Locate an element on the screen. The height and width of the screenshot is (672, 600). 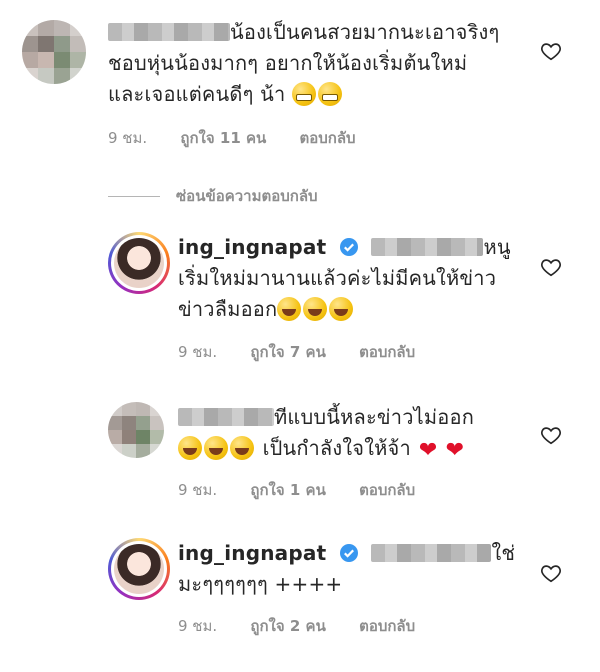
hide-replies-toggle: ซ่อนข้อความตอบกลับ is located at coordinates (213, 196).